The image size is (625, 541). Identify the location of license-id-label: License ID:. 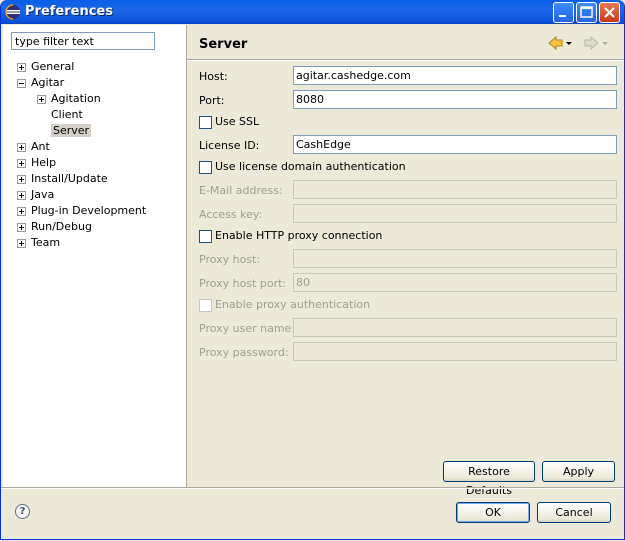
(229, 145).